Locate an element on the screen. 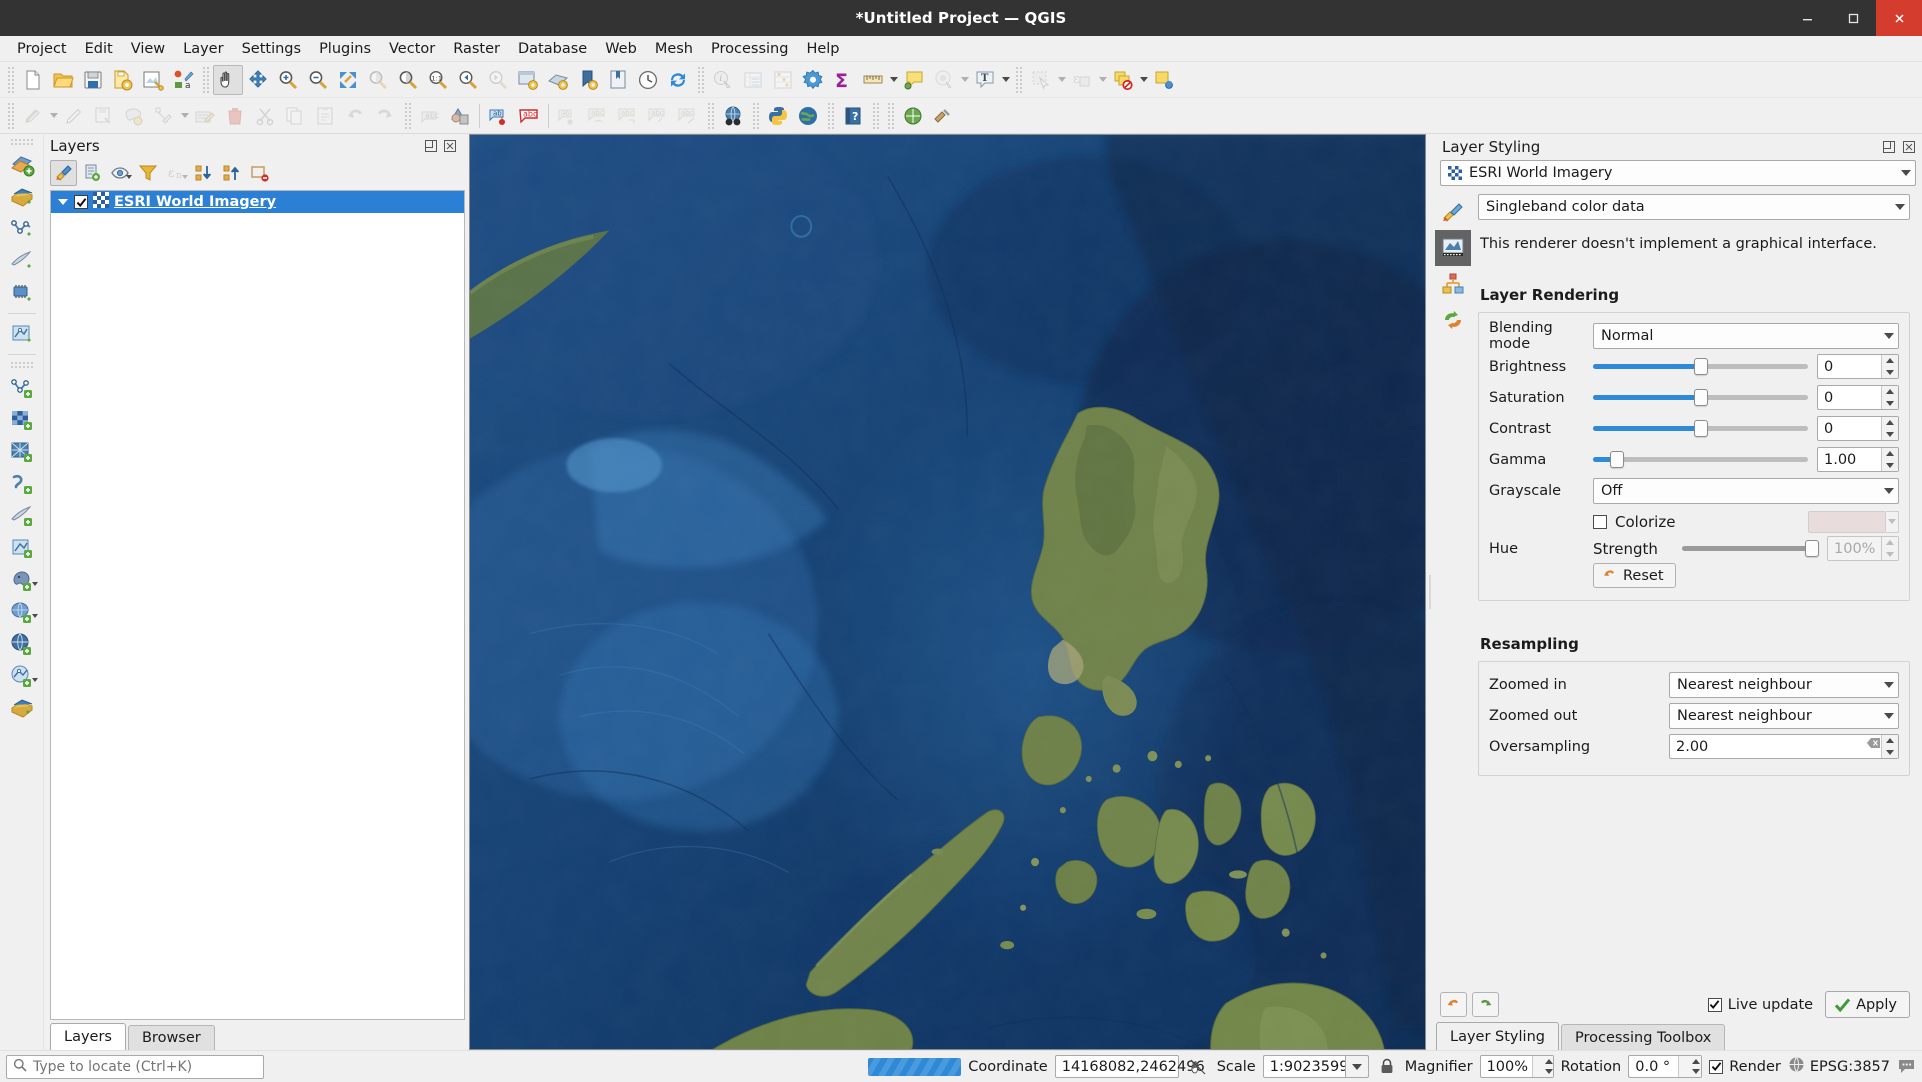  saturation-decrement is located at coordinates (1890, 404).